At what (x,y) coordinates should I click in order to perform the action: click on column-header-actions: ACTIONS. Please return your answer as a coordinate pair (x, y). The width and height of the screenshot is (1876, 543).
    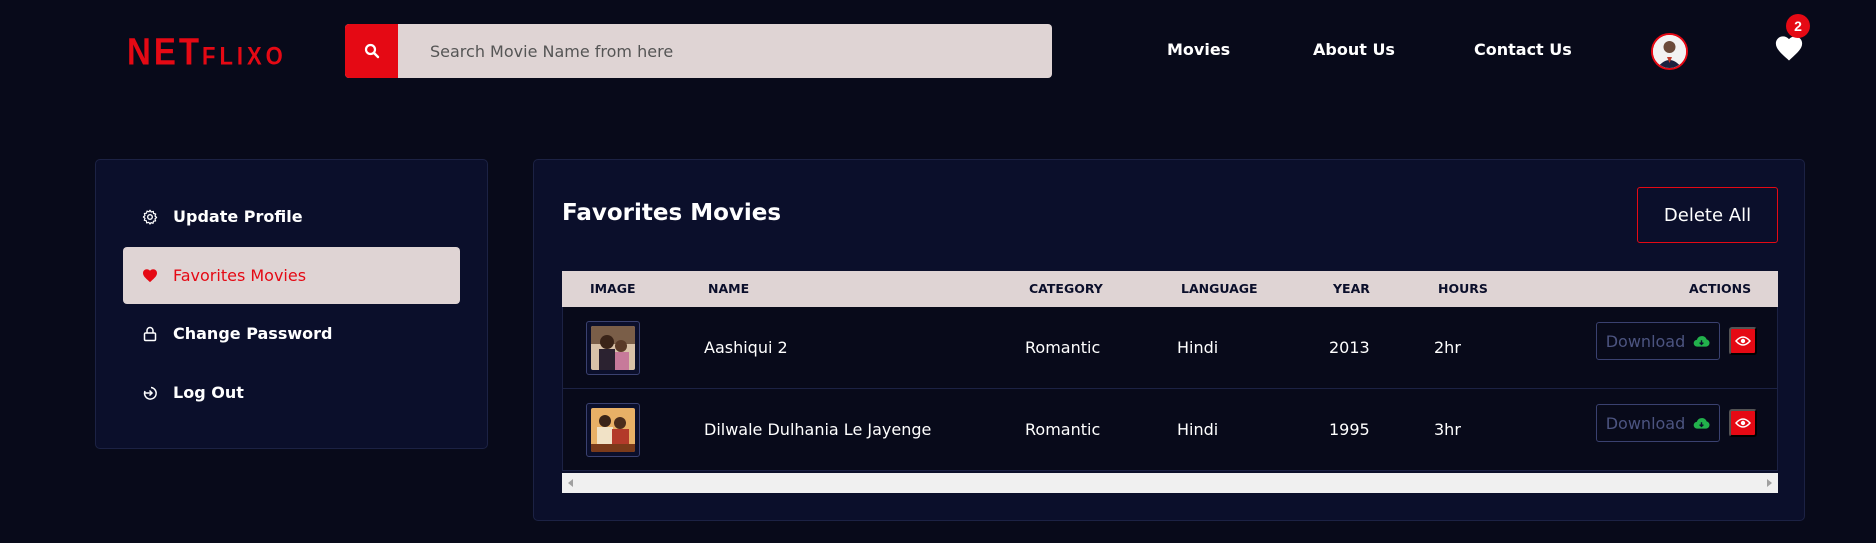
    Looking at the image, I should click on (1720, 288).